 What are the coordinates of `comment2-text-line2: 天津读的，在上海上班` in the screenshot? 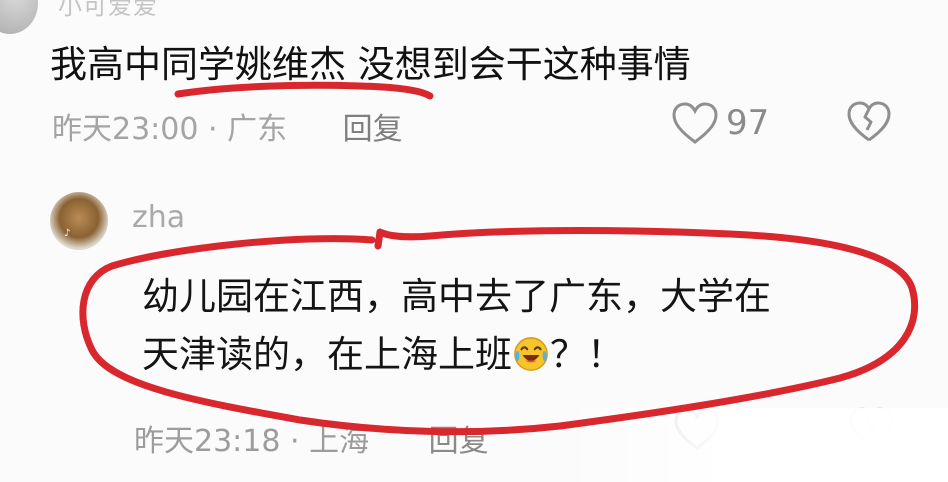 It's located at (327, 354).